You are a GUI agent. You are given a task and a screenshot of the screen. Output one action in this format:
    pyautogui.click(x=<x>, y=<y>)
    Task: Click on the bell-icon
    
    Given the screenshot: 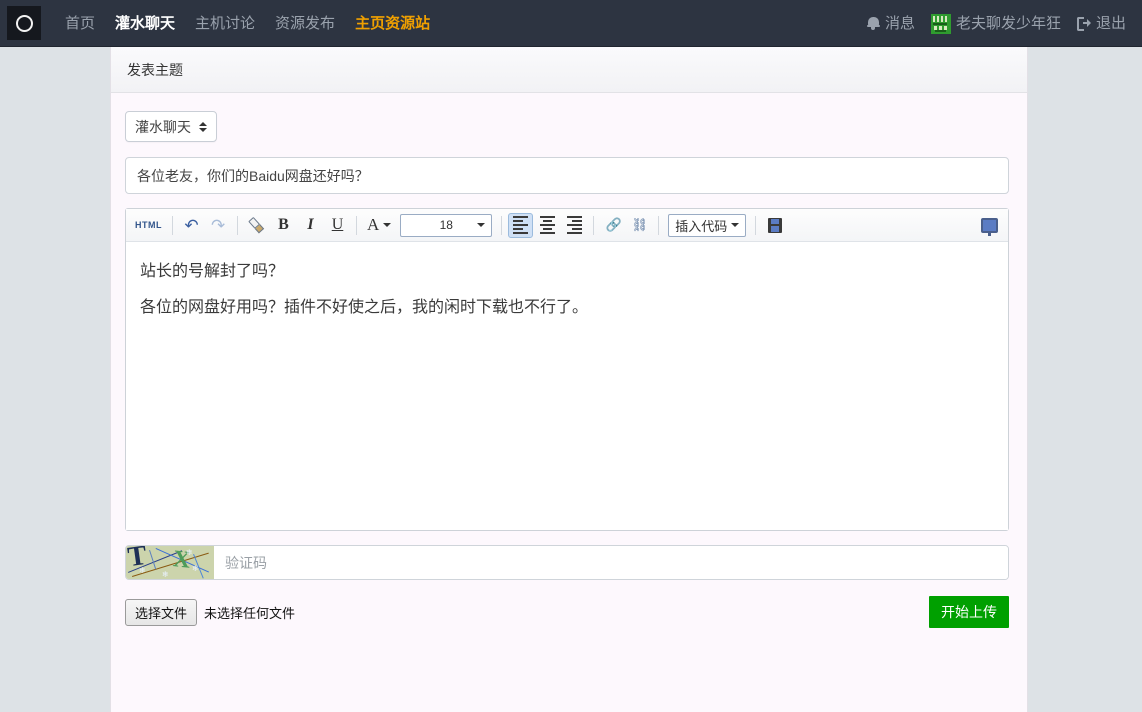 What is the action you would take?
    pyautogui.click(x=873, y=23)
    